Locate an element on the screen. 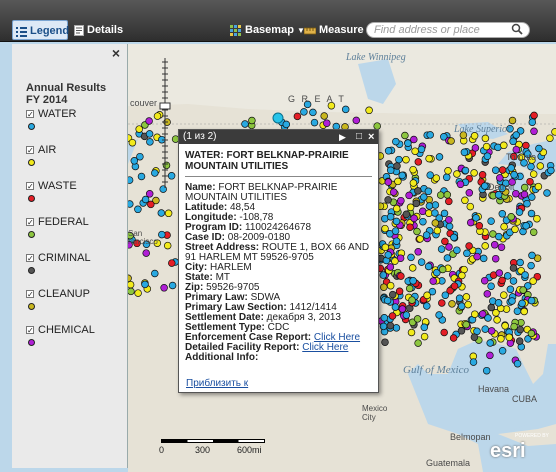 This screenshot has height=472, width=556. maximize-icon: □ is located at coordinates (359, 137).